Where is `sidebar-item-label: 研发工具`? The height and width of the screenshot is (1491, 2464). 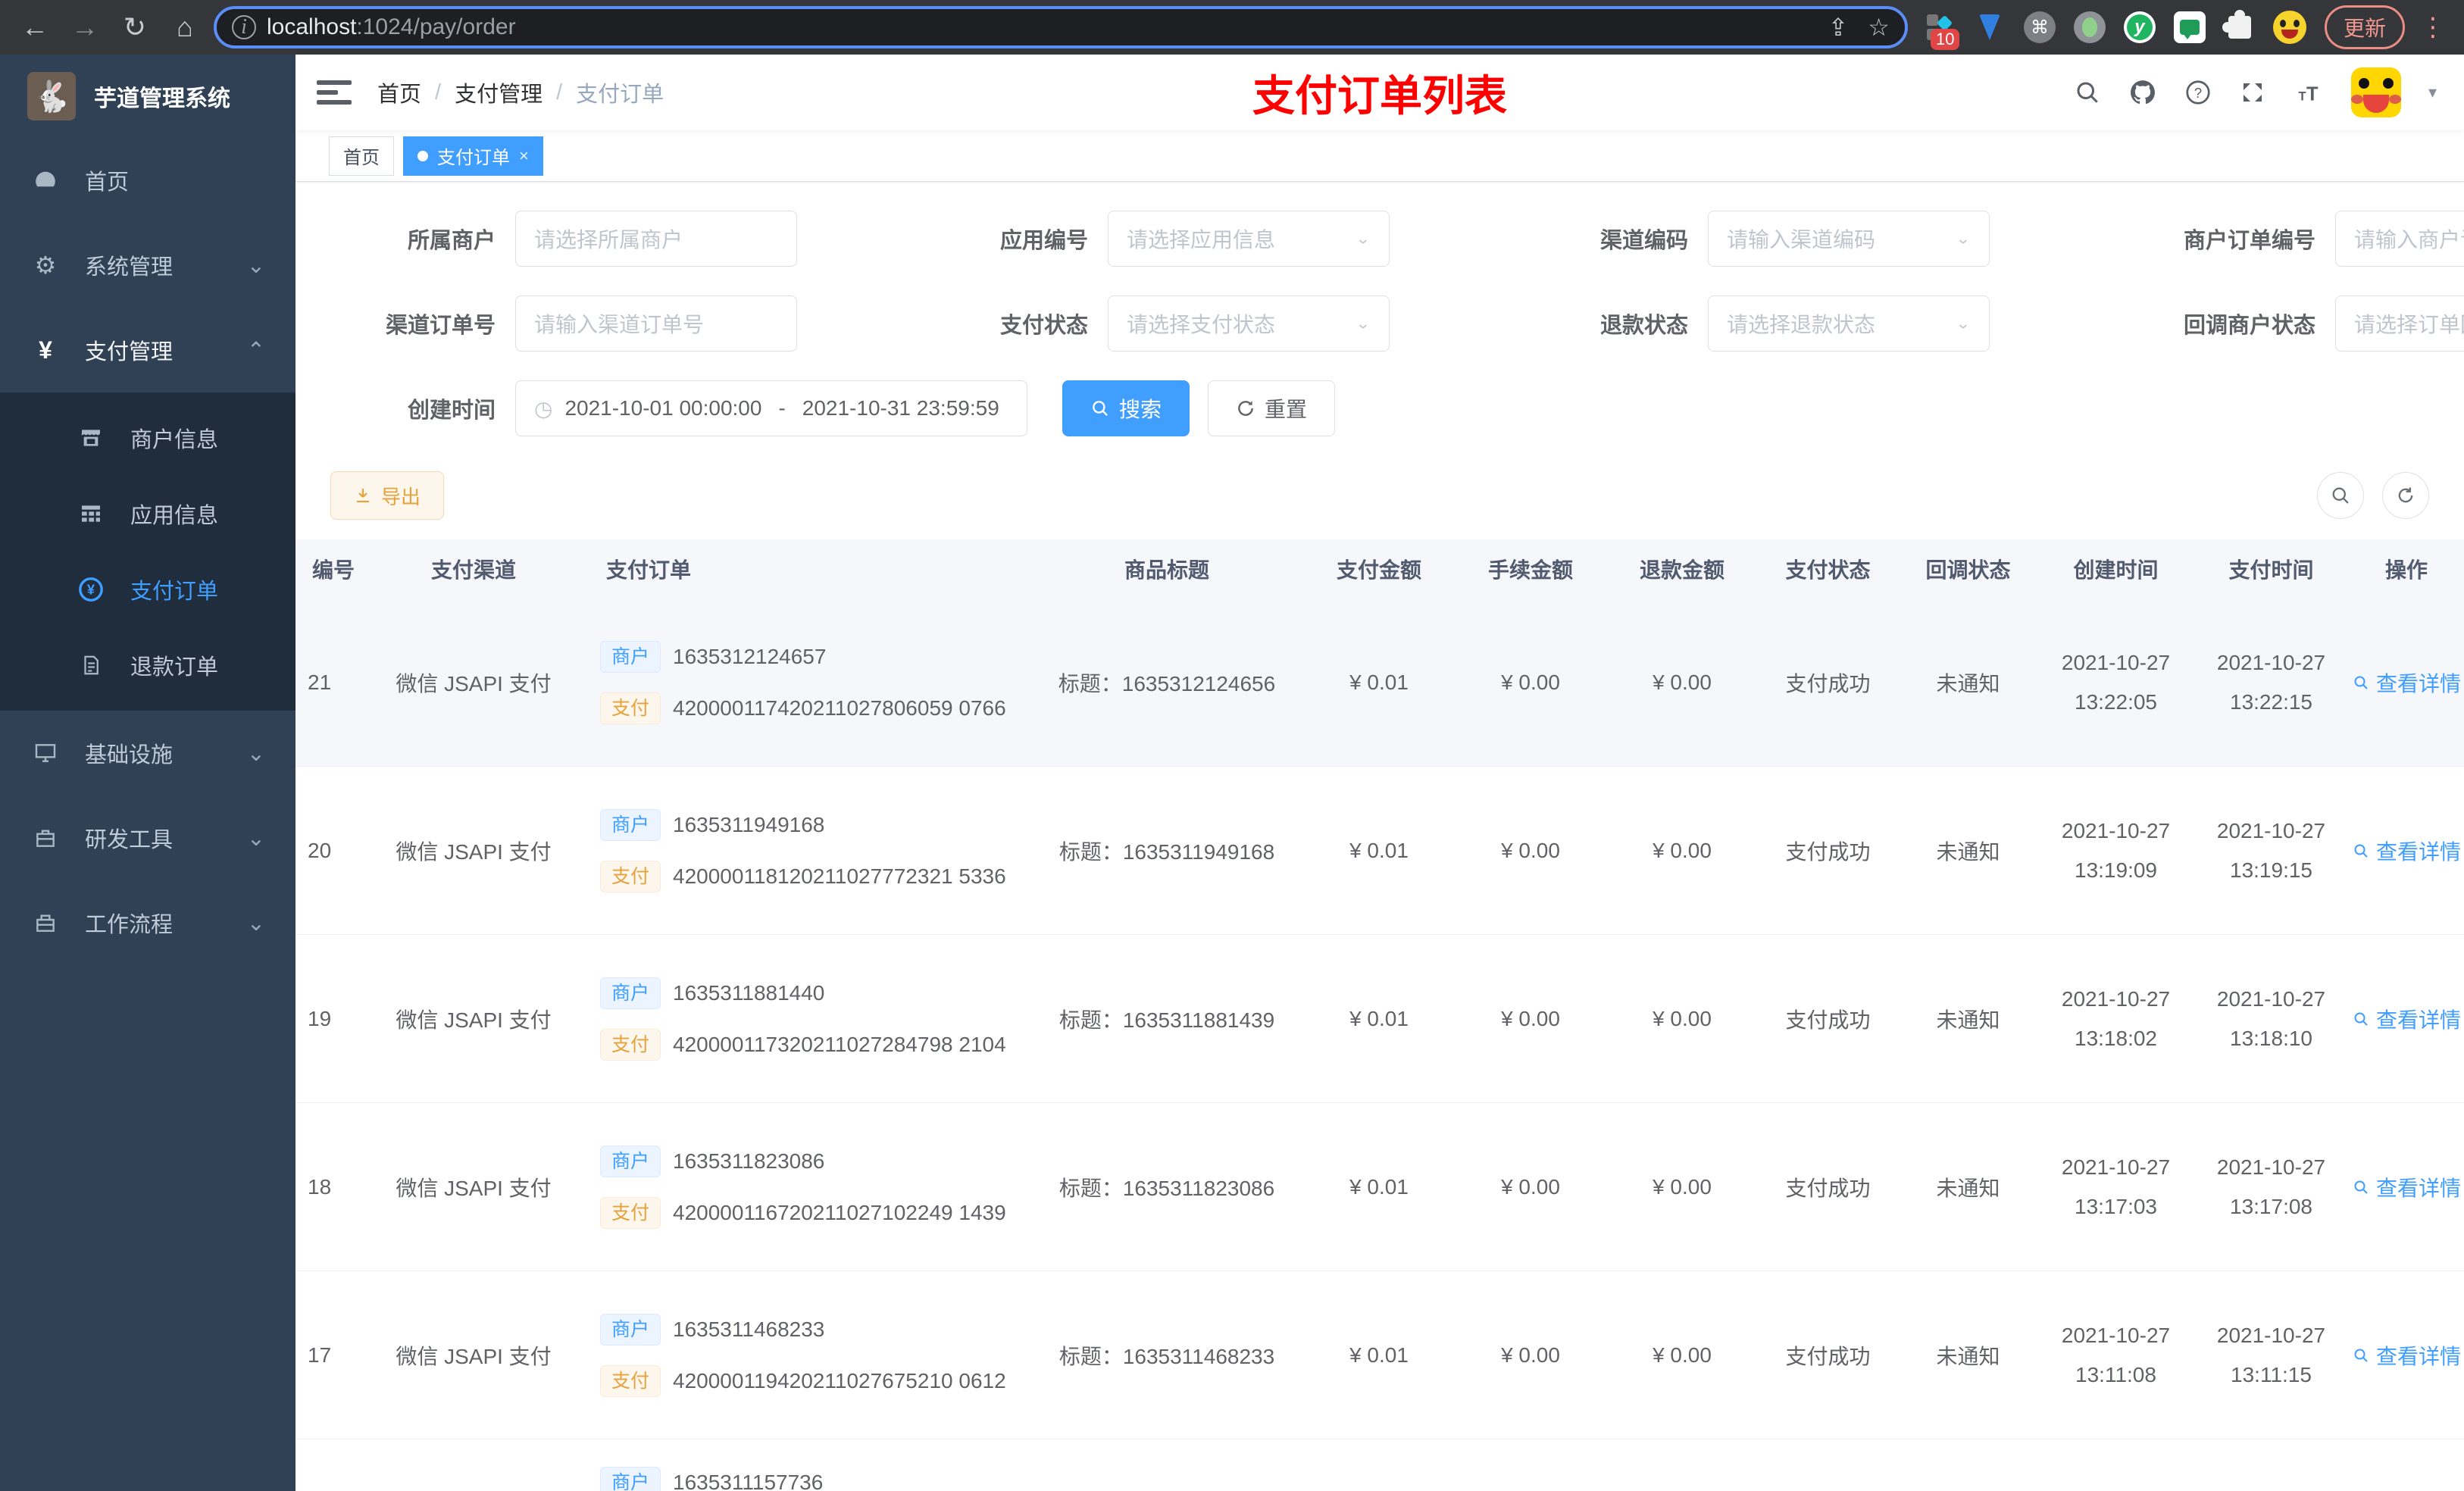 sidebar-item-label: 研发工具 is located at coordinates (129, 840).